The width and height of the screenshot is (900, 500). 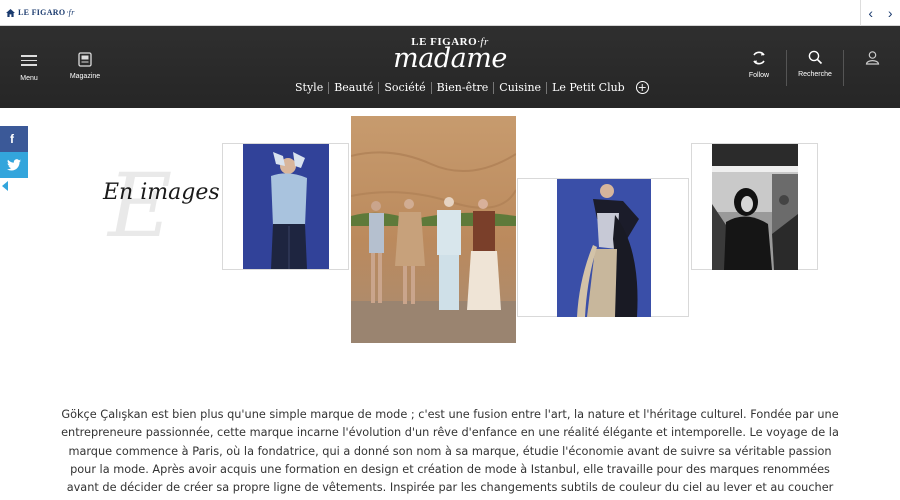 I want to click on chevron-left-icon: ‹, so click(x=870, y=13).